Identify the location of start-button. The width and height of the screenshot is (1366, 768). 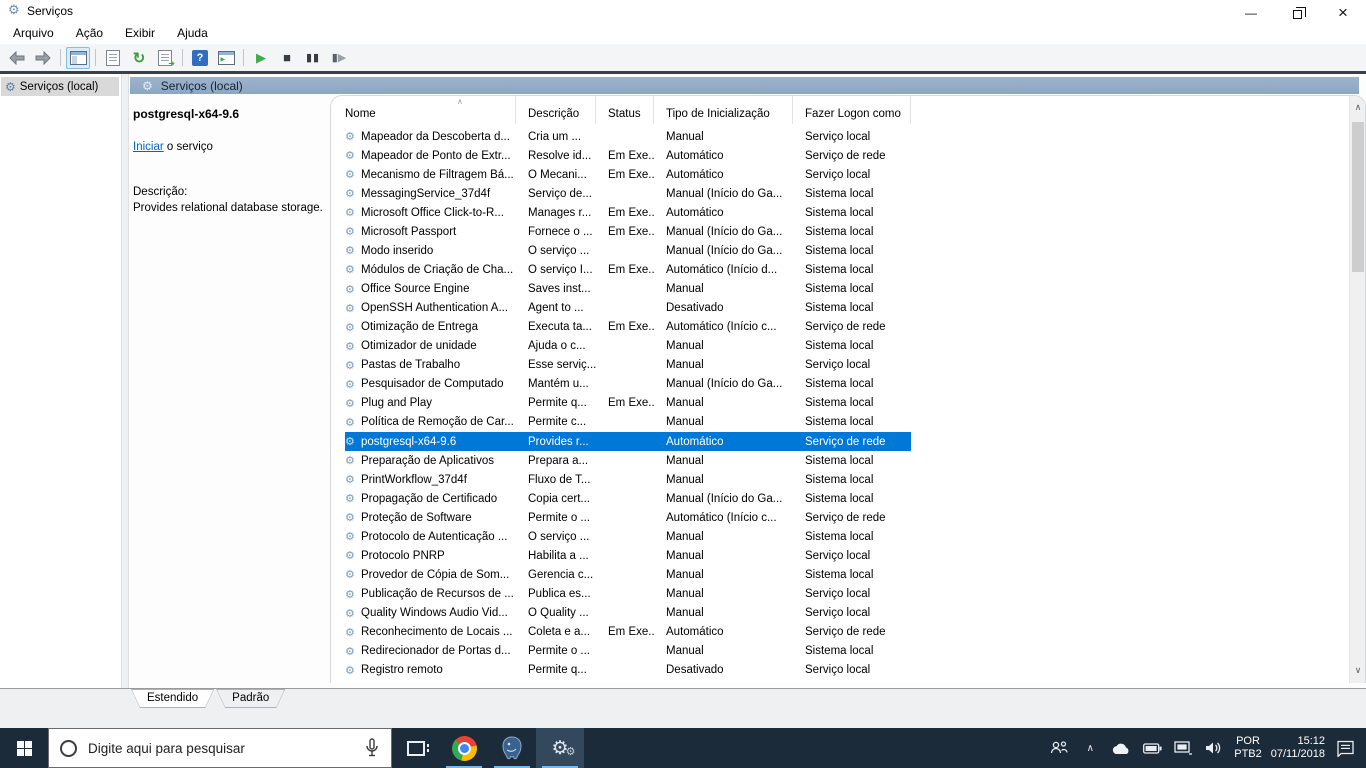
(24, 748).